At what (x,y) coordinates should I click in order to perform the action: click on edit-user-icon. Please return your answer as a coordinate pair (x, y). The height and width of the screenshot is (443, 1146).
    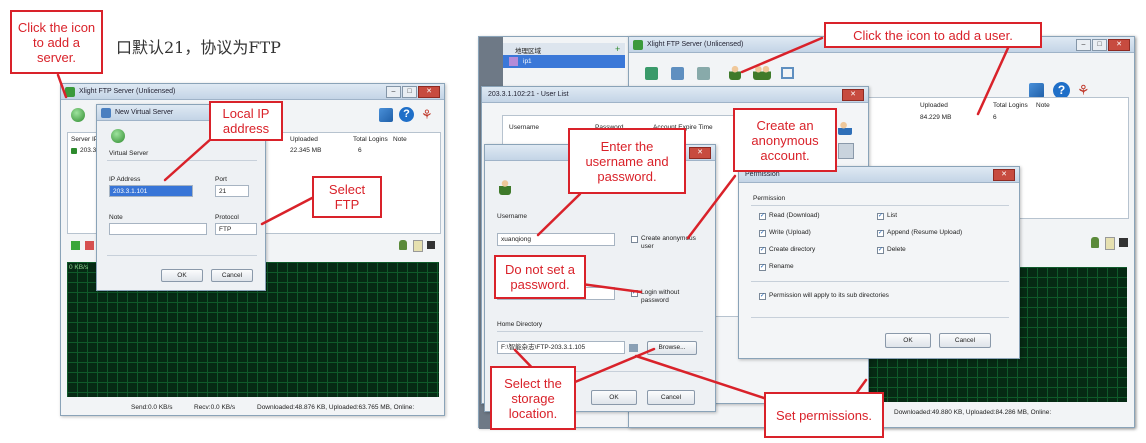
    Looking at the image, I should click on (845, 128).